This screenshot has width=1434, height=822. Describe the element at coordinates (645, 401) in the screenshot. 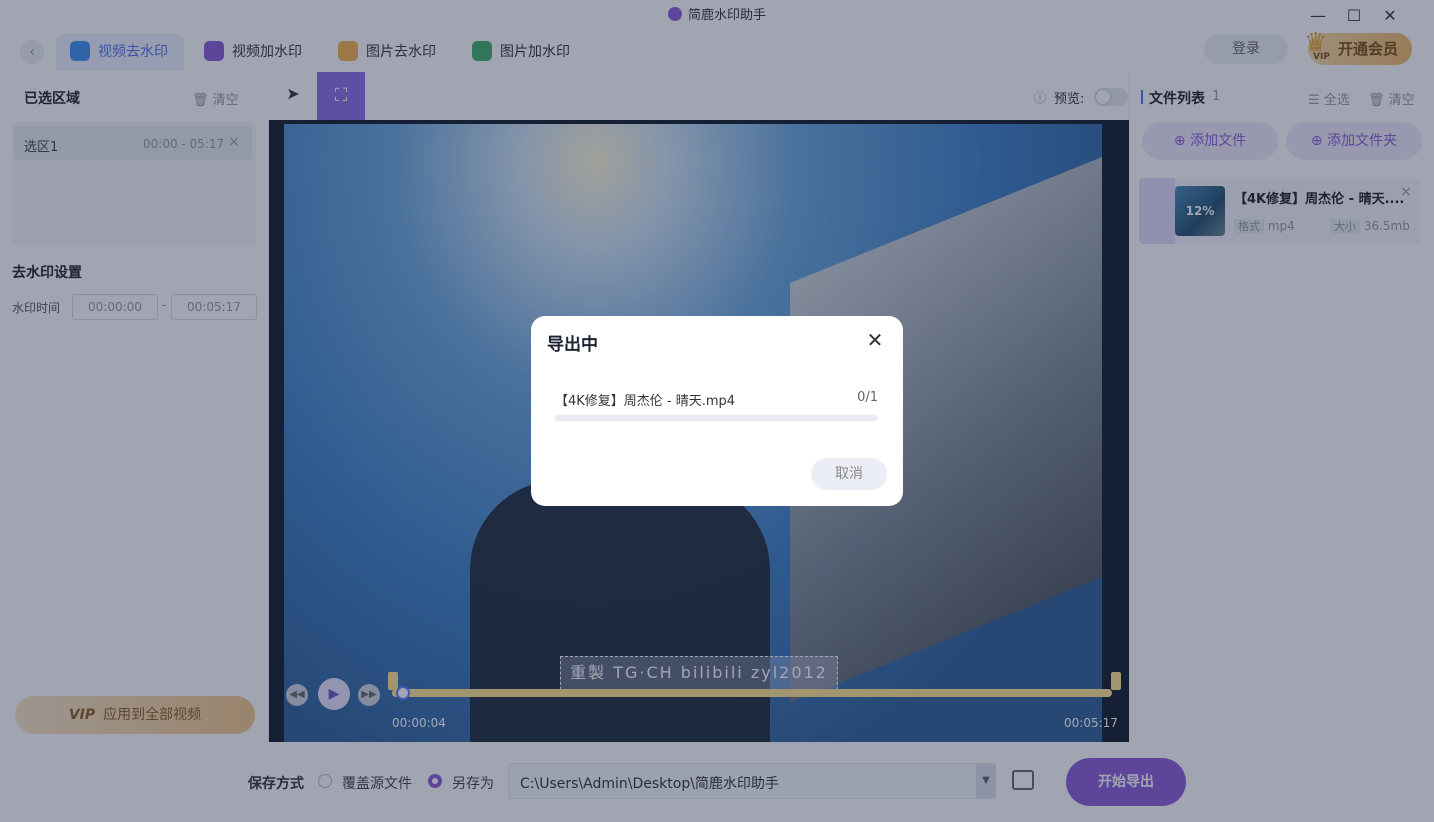

I see `export-file-name: 【4K修复】周杰伦 - 晴天.mp4` at that location.